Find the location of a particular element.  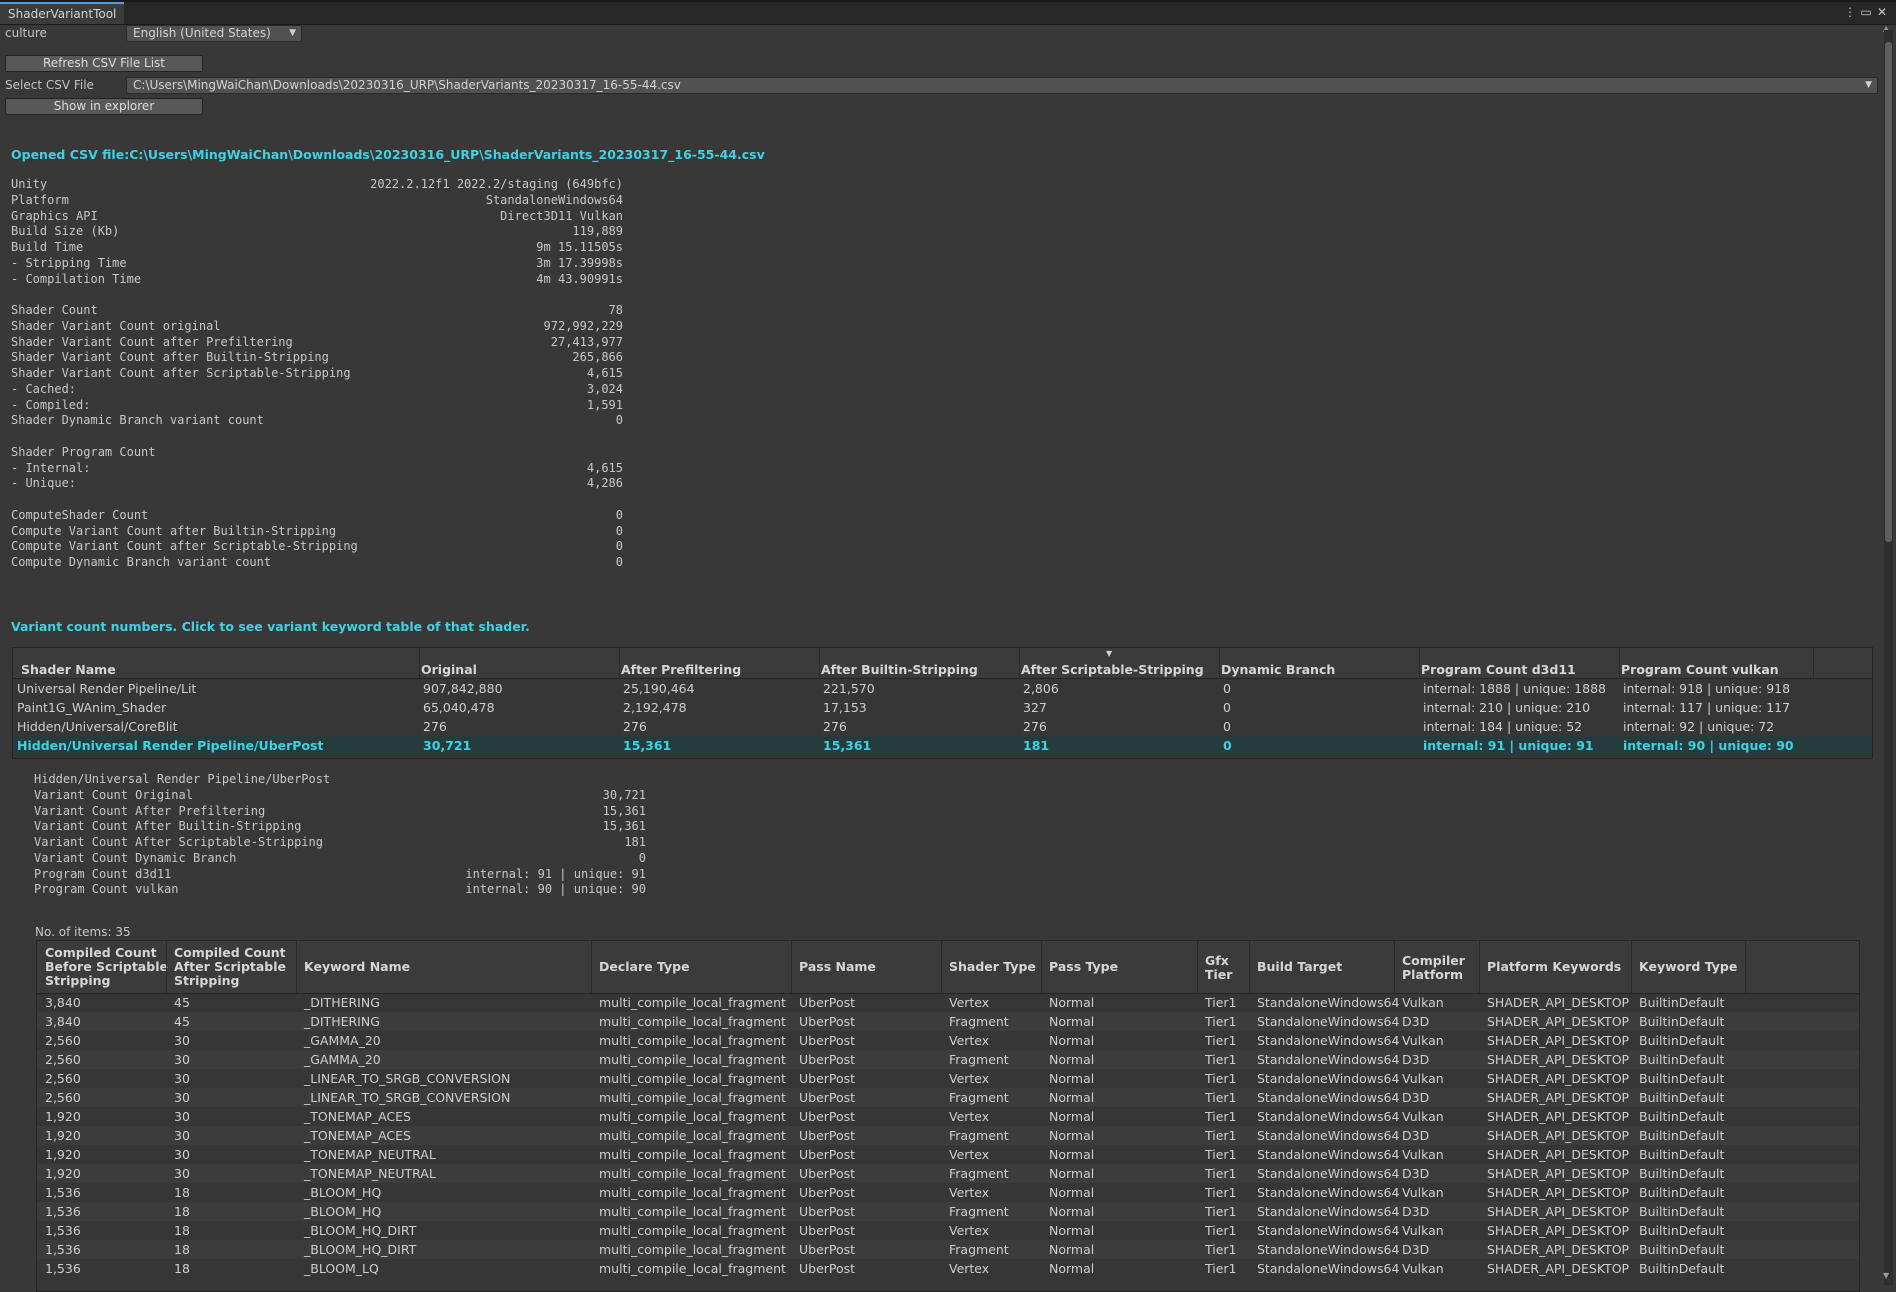

variant-cell: _DITHERING is located at coordinates (342, 1021).